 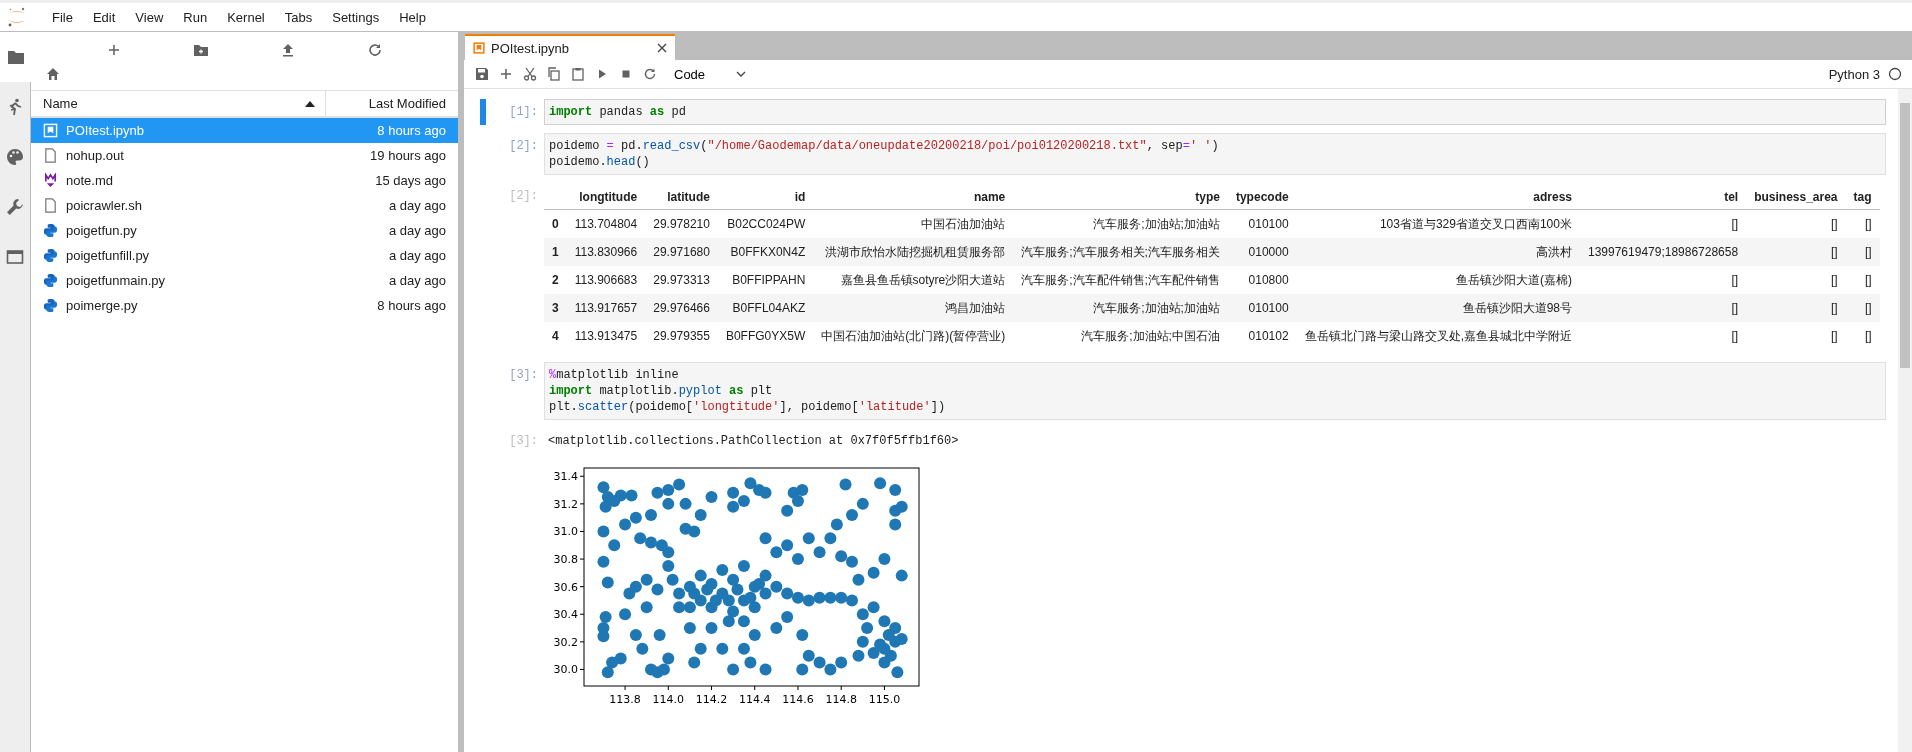 What do you see at coordinates (356, 17) in the screenshot?
I see `menu-item: Settings` at bounding box center [356, 17].